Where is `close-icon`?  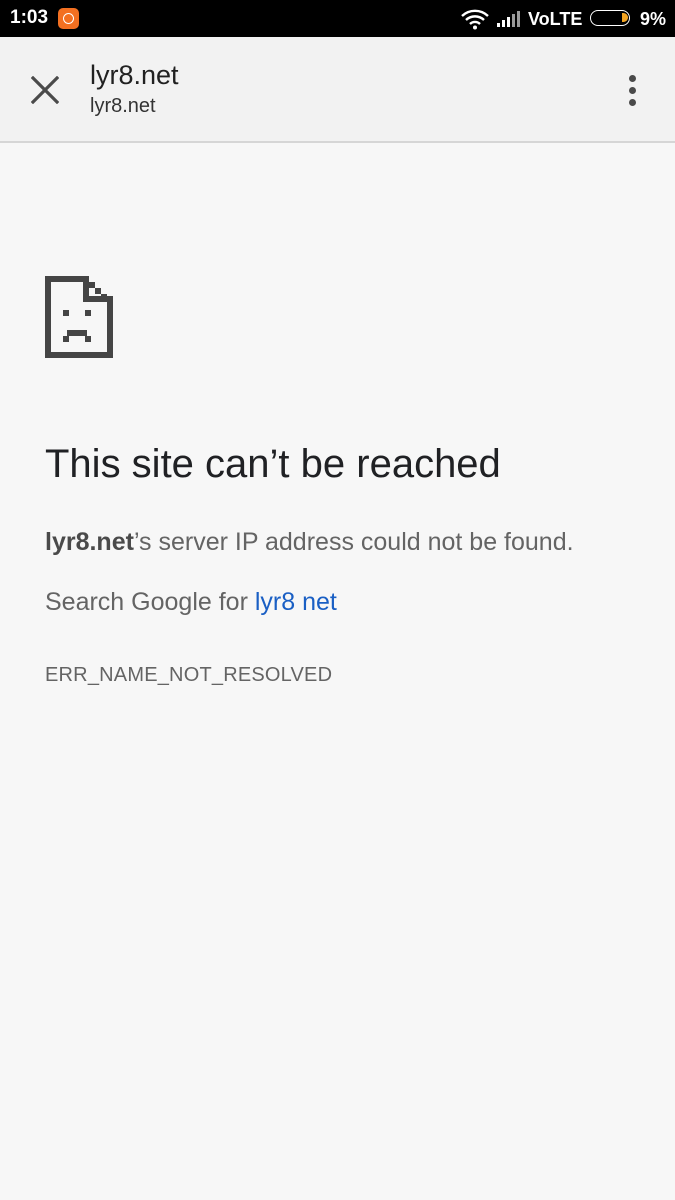 close-icon is located at coordinates (45, 90).